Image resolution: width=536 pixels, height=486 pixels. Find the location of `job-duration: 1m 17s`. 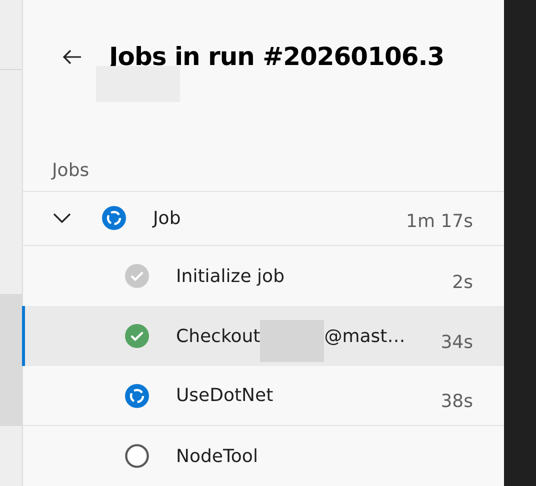

job-duration: 1m 17s is located at coordinates (439, 222).